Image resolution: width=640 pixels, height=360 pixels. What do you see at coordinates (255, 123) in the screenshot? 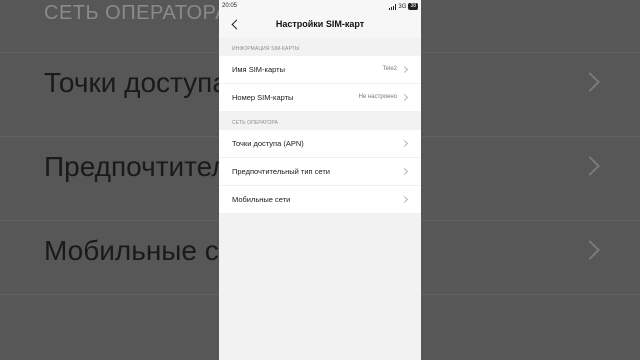
I see `section-label-operator-network: СЕТЬ ОПЕРАТОРА` at bounding box center [255, 123].